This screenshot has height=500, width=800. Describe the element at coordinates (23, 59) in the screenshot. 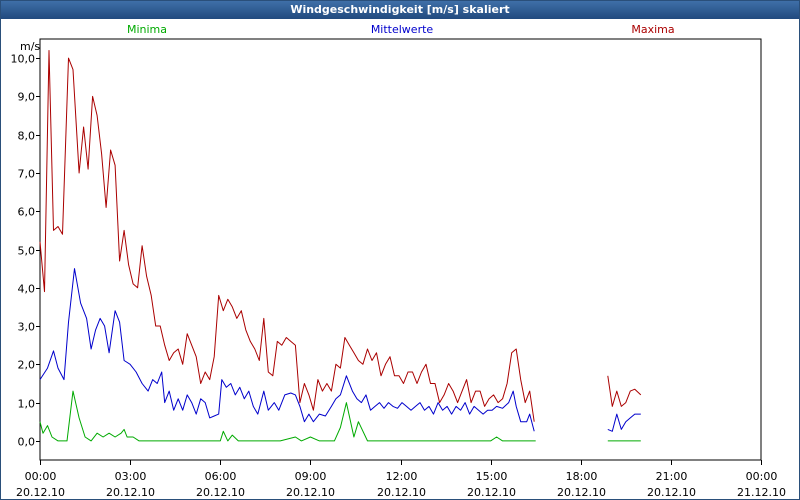

I see `y-tick-label: 10,0` at that location.